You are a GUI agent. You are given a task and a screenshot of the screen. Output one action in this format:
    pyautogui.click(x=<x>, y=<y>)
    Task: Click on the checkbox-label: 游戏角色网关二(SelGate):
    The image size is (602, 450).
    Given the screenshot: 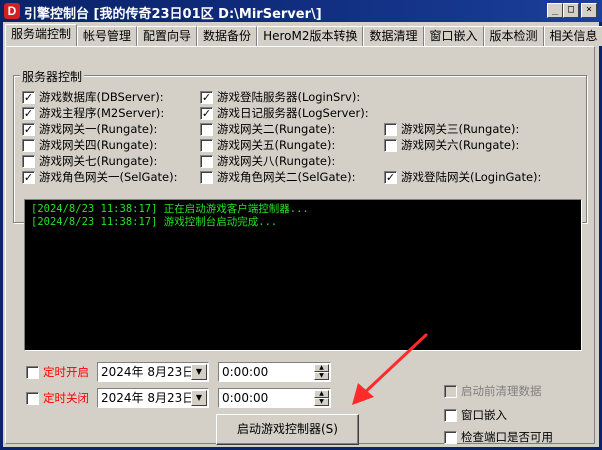 What is the action you would take?
    pyautogui.click(x=286, y=177)
    